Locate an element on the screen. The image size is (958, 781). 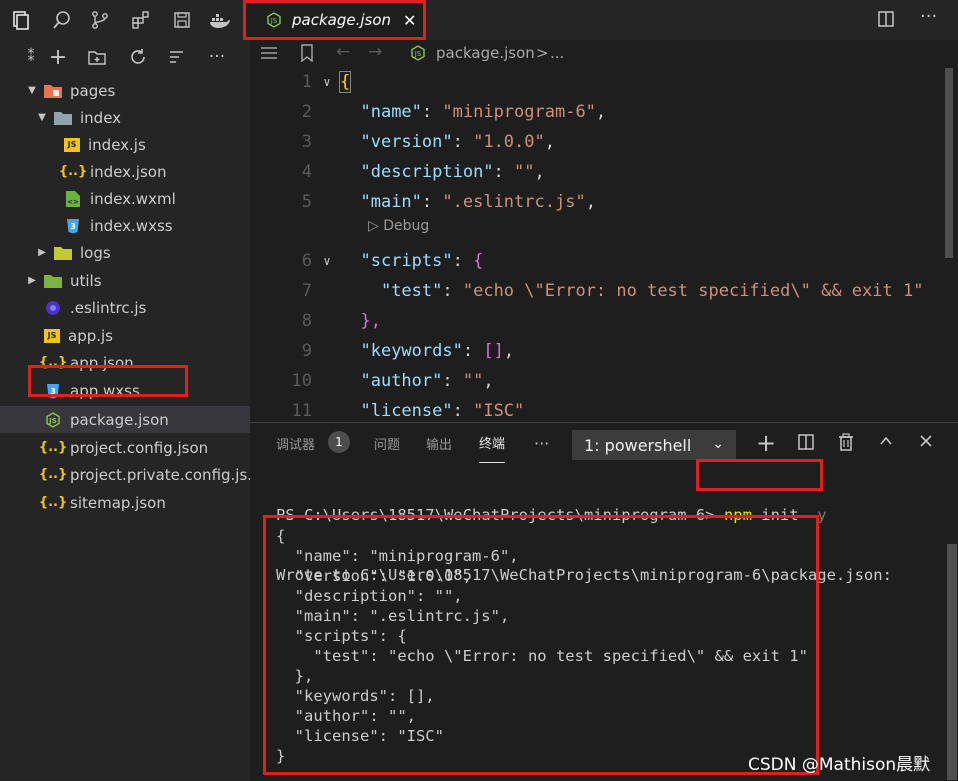
source-control-icon is located at coordinates (100, 20).